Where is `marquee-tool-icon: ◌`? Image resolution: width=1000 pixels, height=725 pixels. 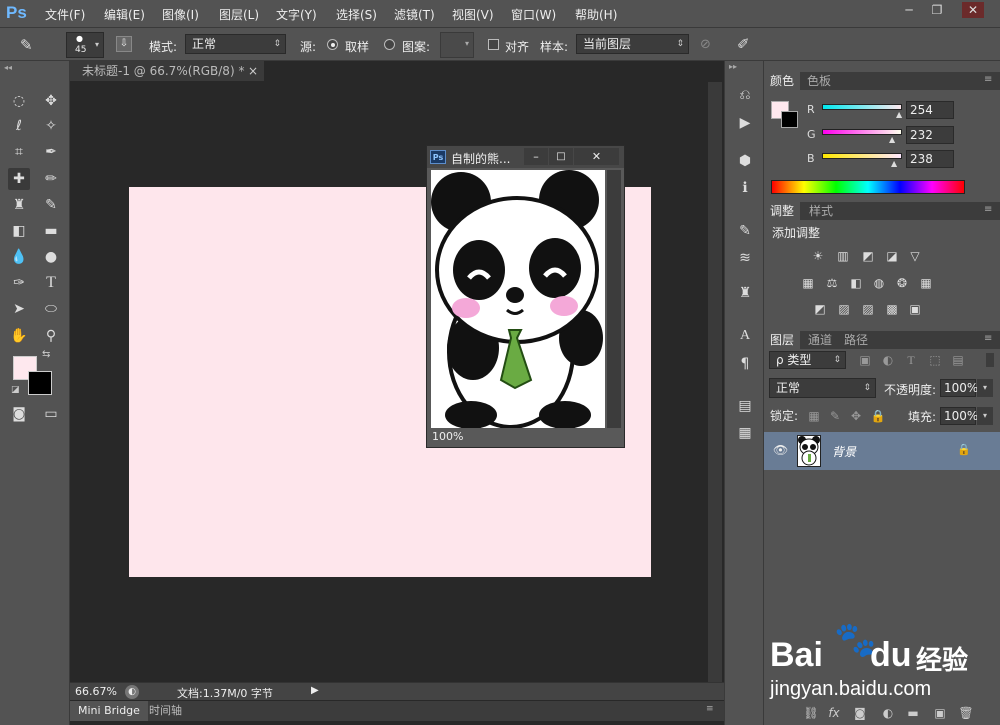
marquee-tool-icon: ◌ is located at coordinates (19, 101).